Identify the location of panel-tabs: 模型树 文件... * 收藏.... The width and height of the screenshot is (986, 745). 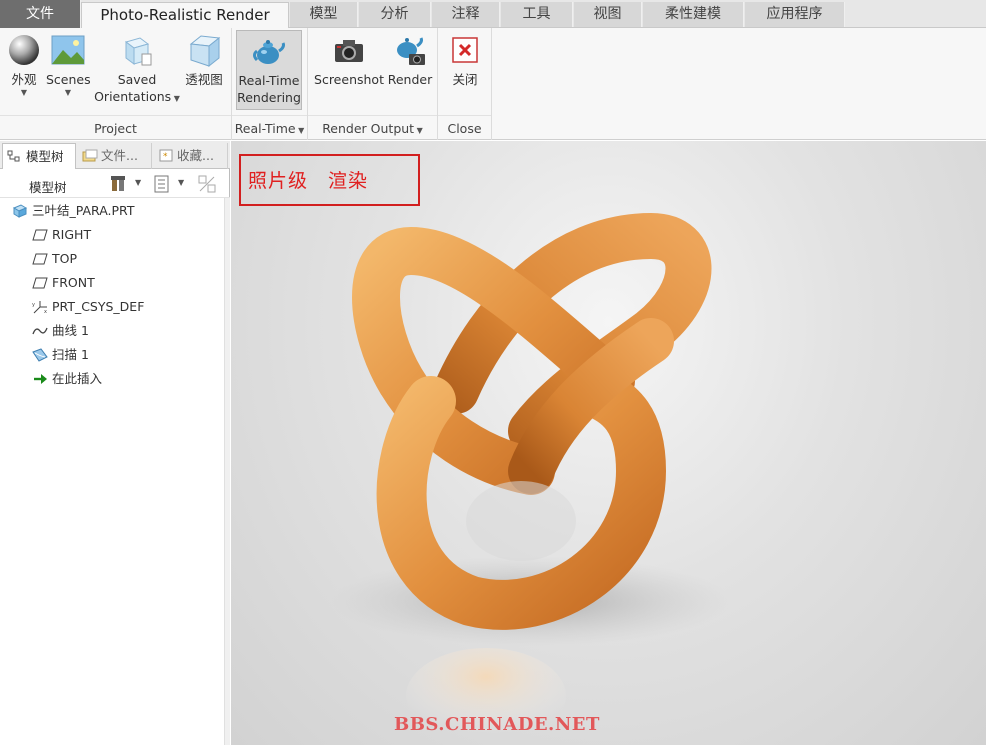
(115, 155).